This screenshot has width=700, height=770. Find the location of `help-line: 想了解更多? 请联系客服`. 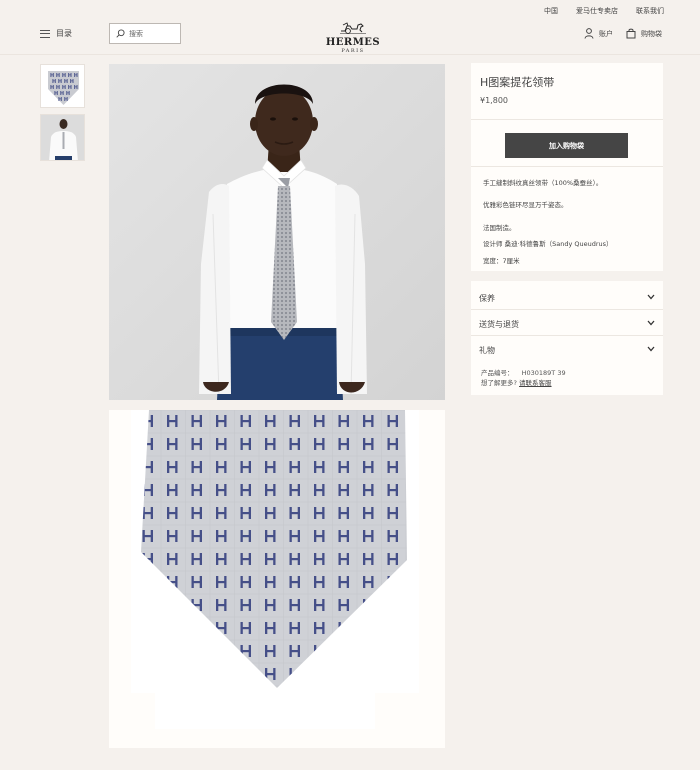

help-line: 想了解更多? 请联系客服 is located at coordinates (516, 382).